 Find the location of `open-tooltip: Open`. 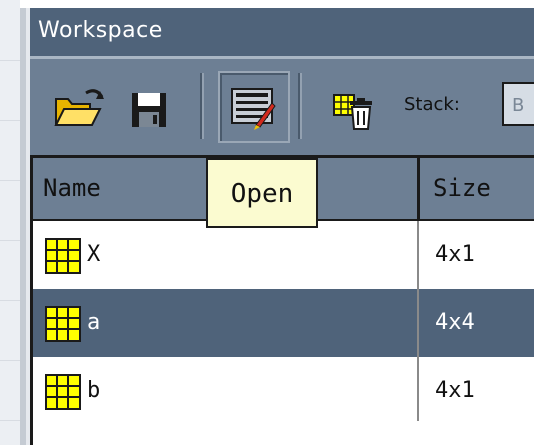

open-tooltip: Open is located at coordinates (262, 193).